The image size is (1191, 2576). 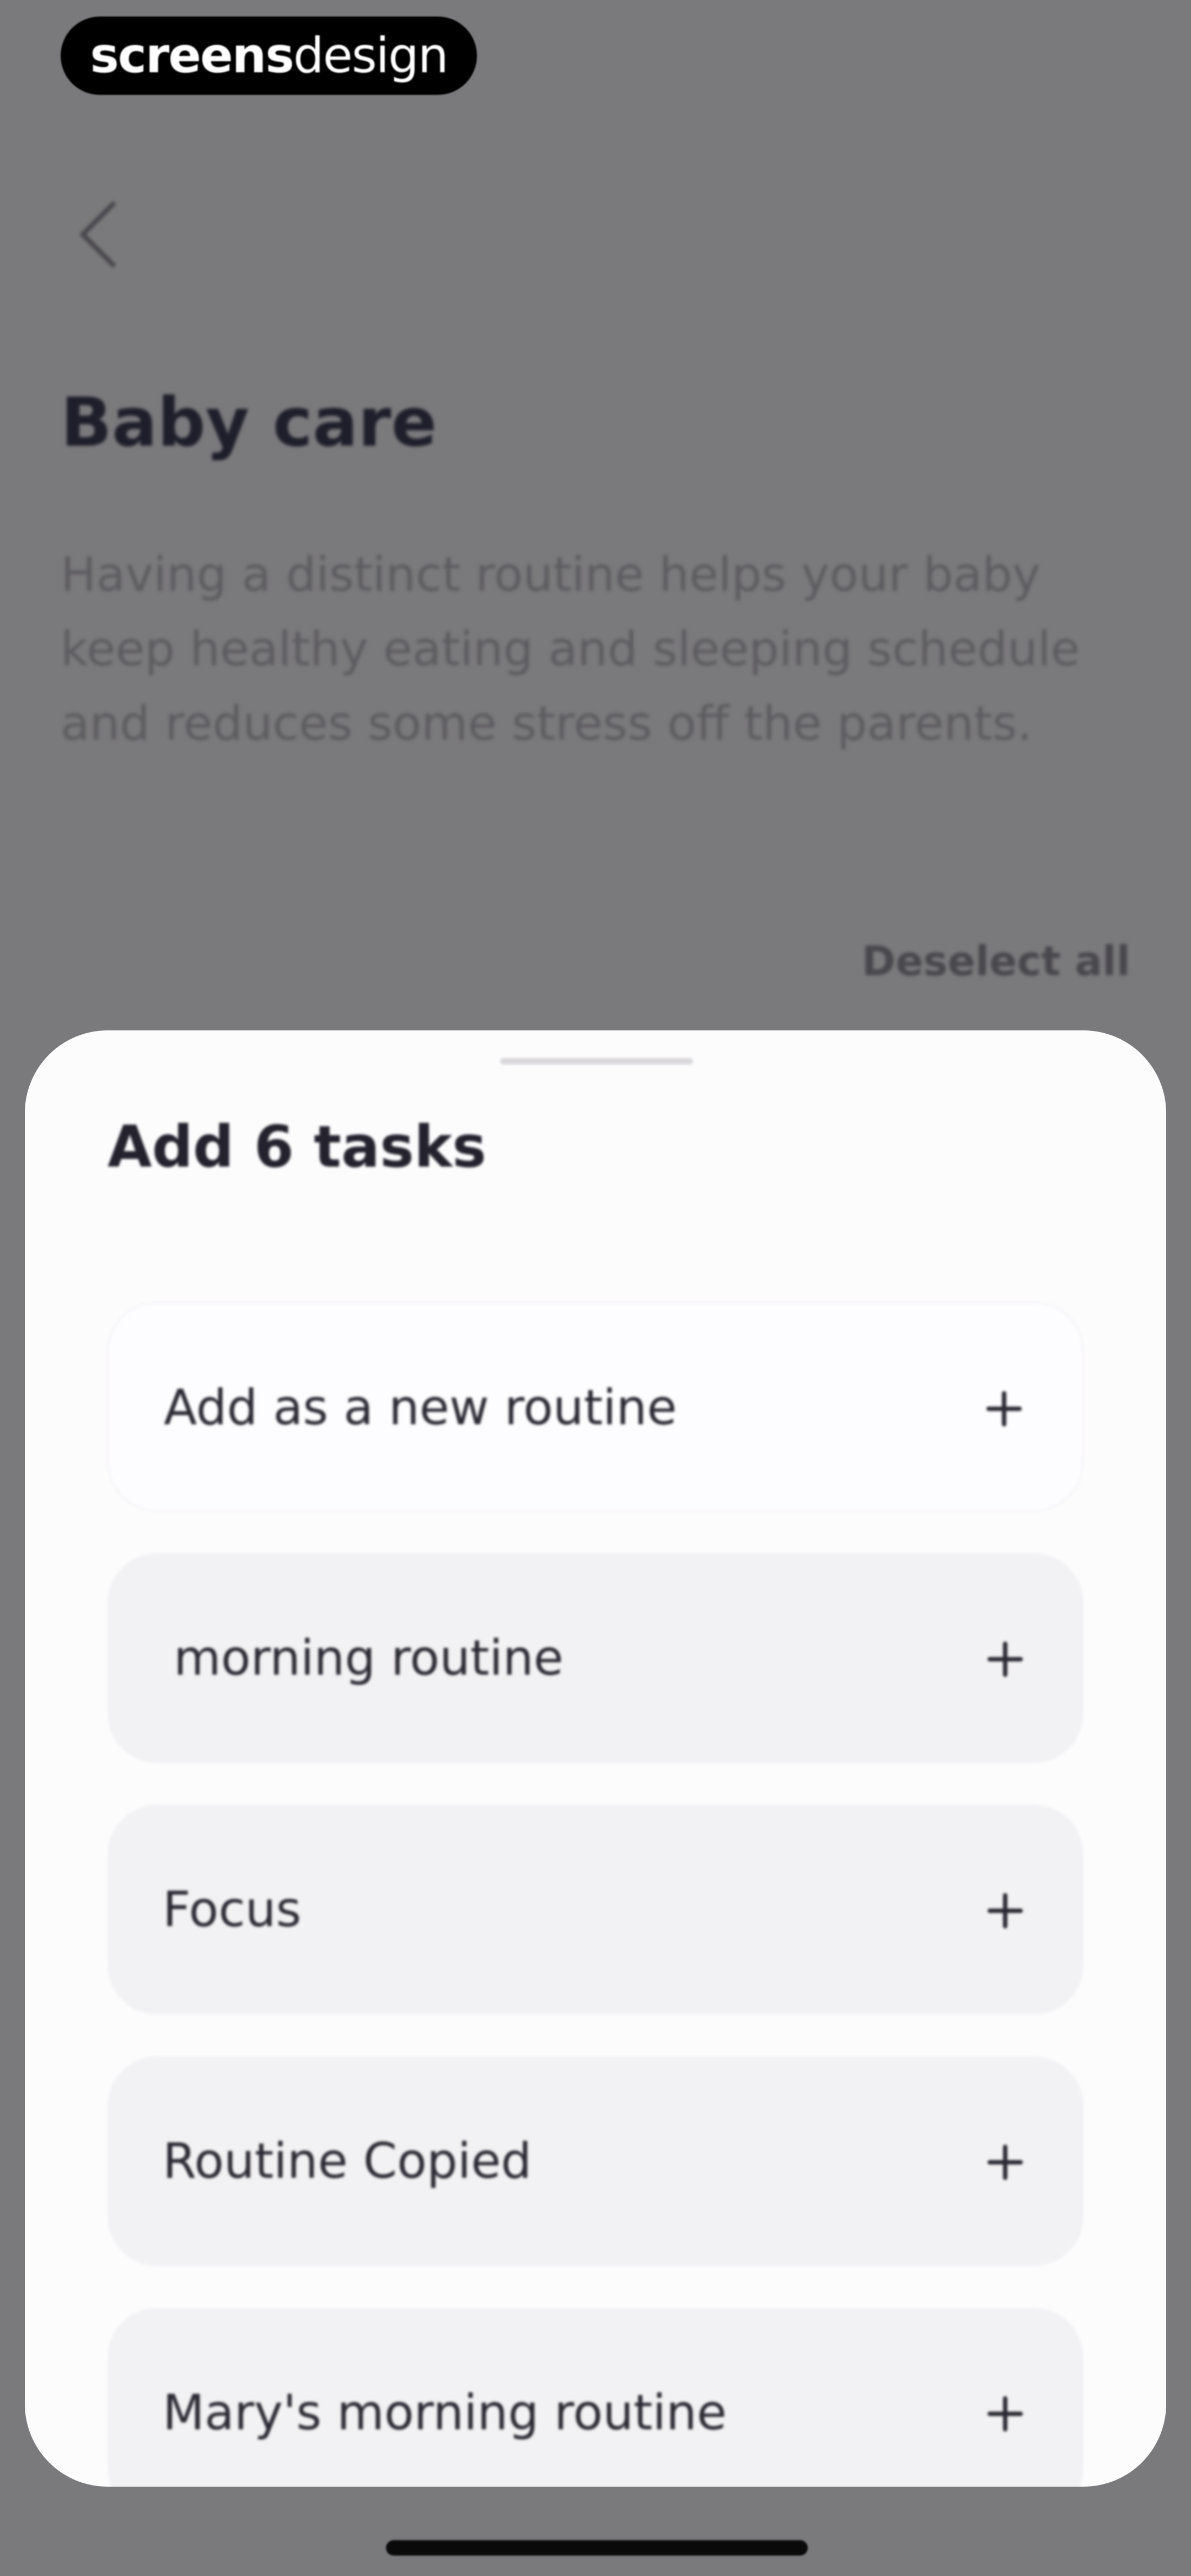 I want to click on option-label: Routine Copied, so click(x=347, y=2161).